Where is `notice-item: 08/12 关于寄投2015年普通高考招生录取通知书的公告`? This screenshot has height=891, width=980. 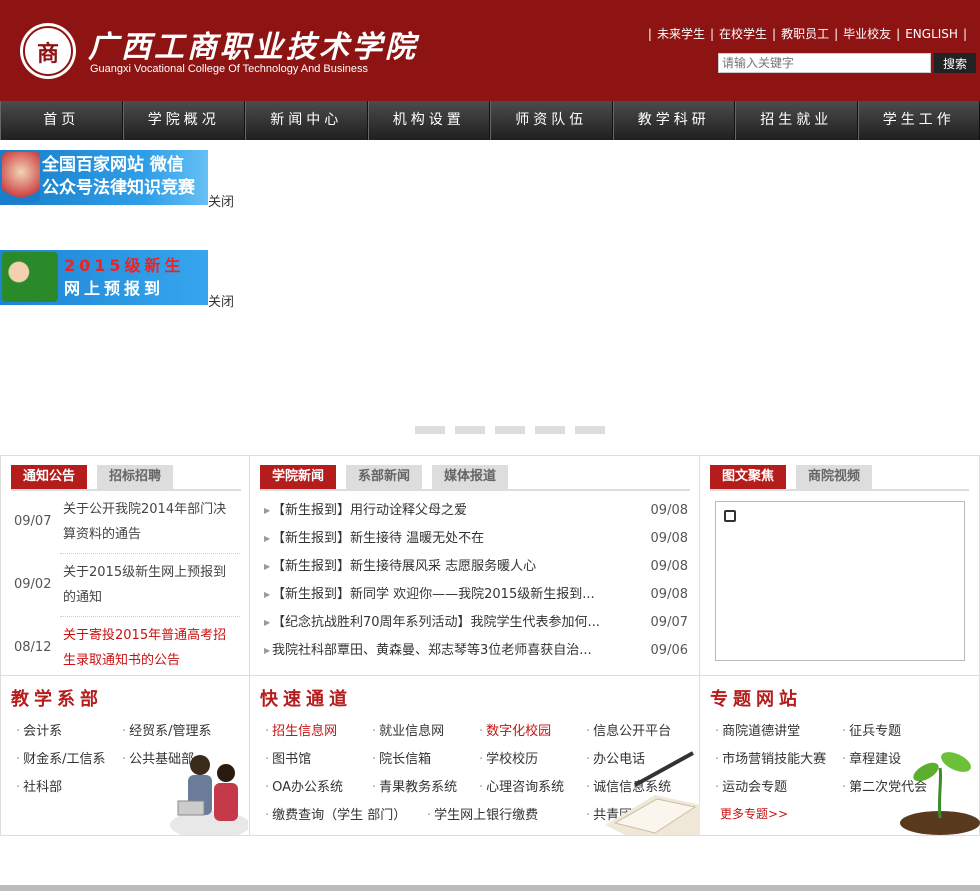
notice-item: 08/12 关于寄投2015年普通高考招生录取通知书的公告 is located at coordinates (125, 648).